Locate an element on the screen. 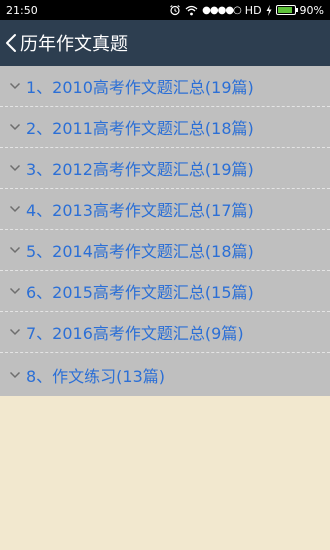 This screenshot has width=330, height=550. status-bar: 21:50 ●●●●○ HD 90% is located at coordinates (165, 10).